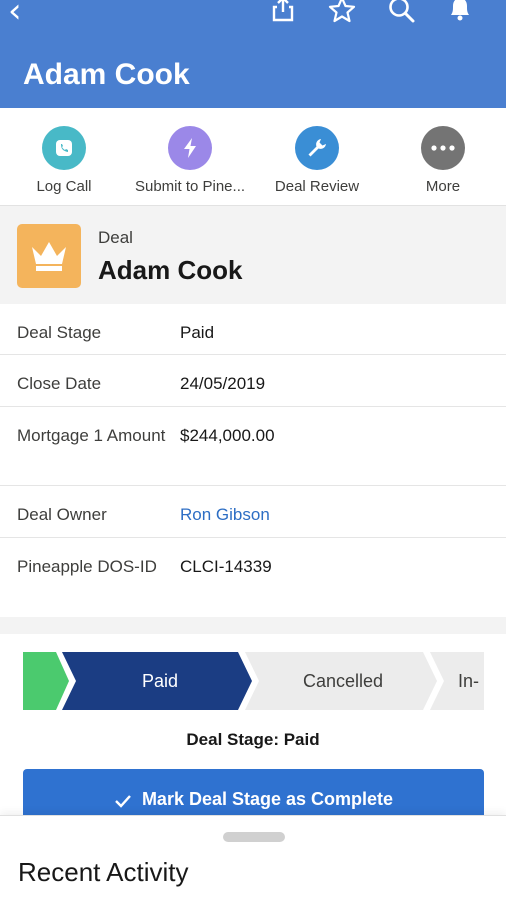 The height and width of the screenshot is (900, 506). Describe the element at coordinates (123, 801) in the screenshot. I see `check-icon` at that location.